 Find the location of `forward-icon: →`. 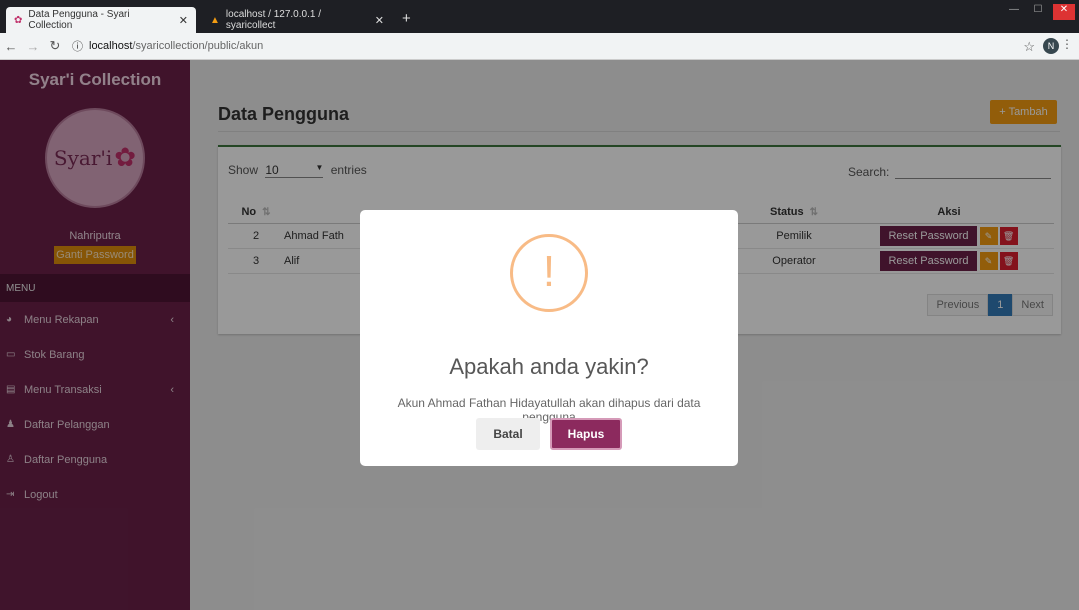

forward-icon: → is located at coordinates (33, 46).